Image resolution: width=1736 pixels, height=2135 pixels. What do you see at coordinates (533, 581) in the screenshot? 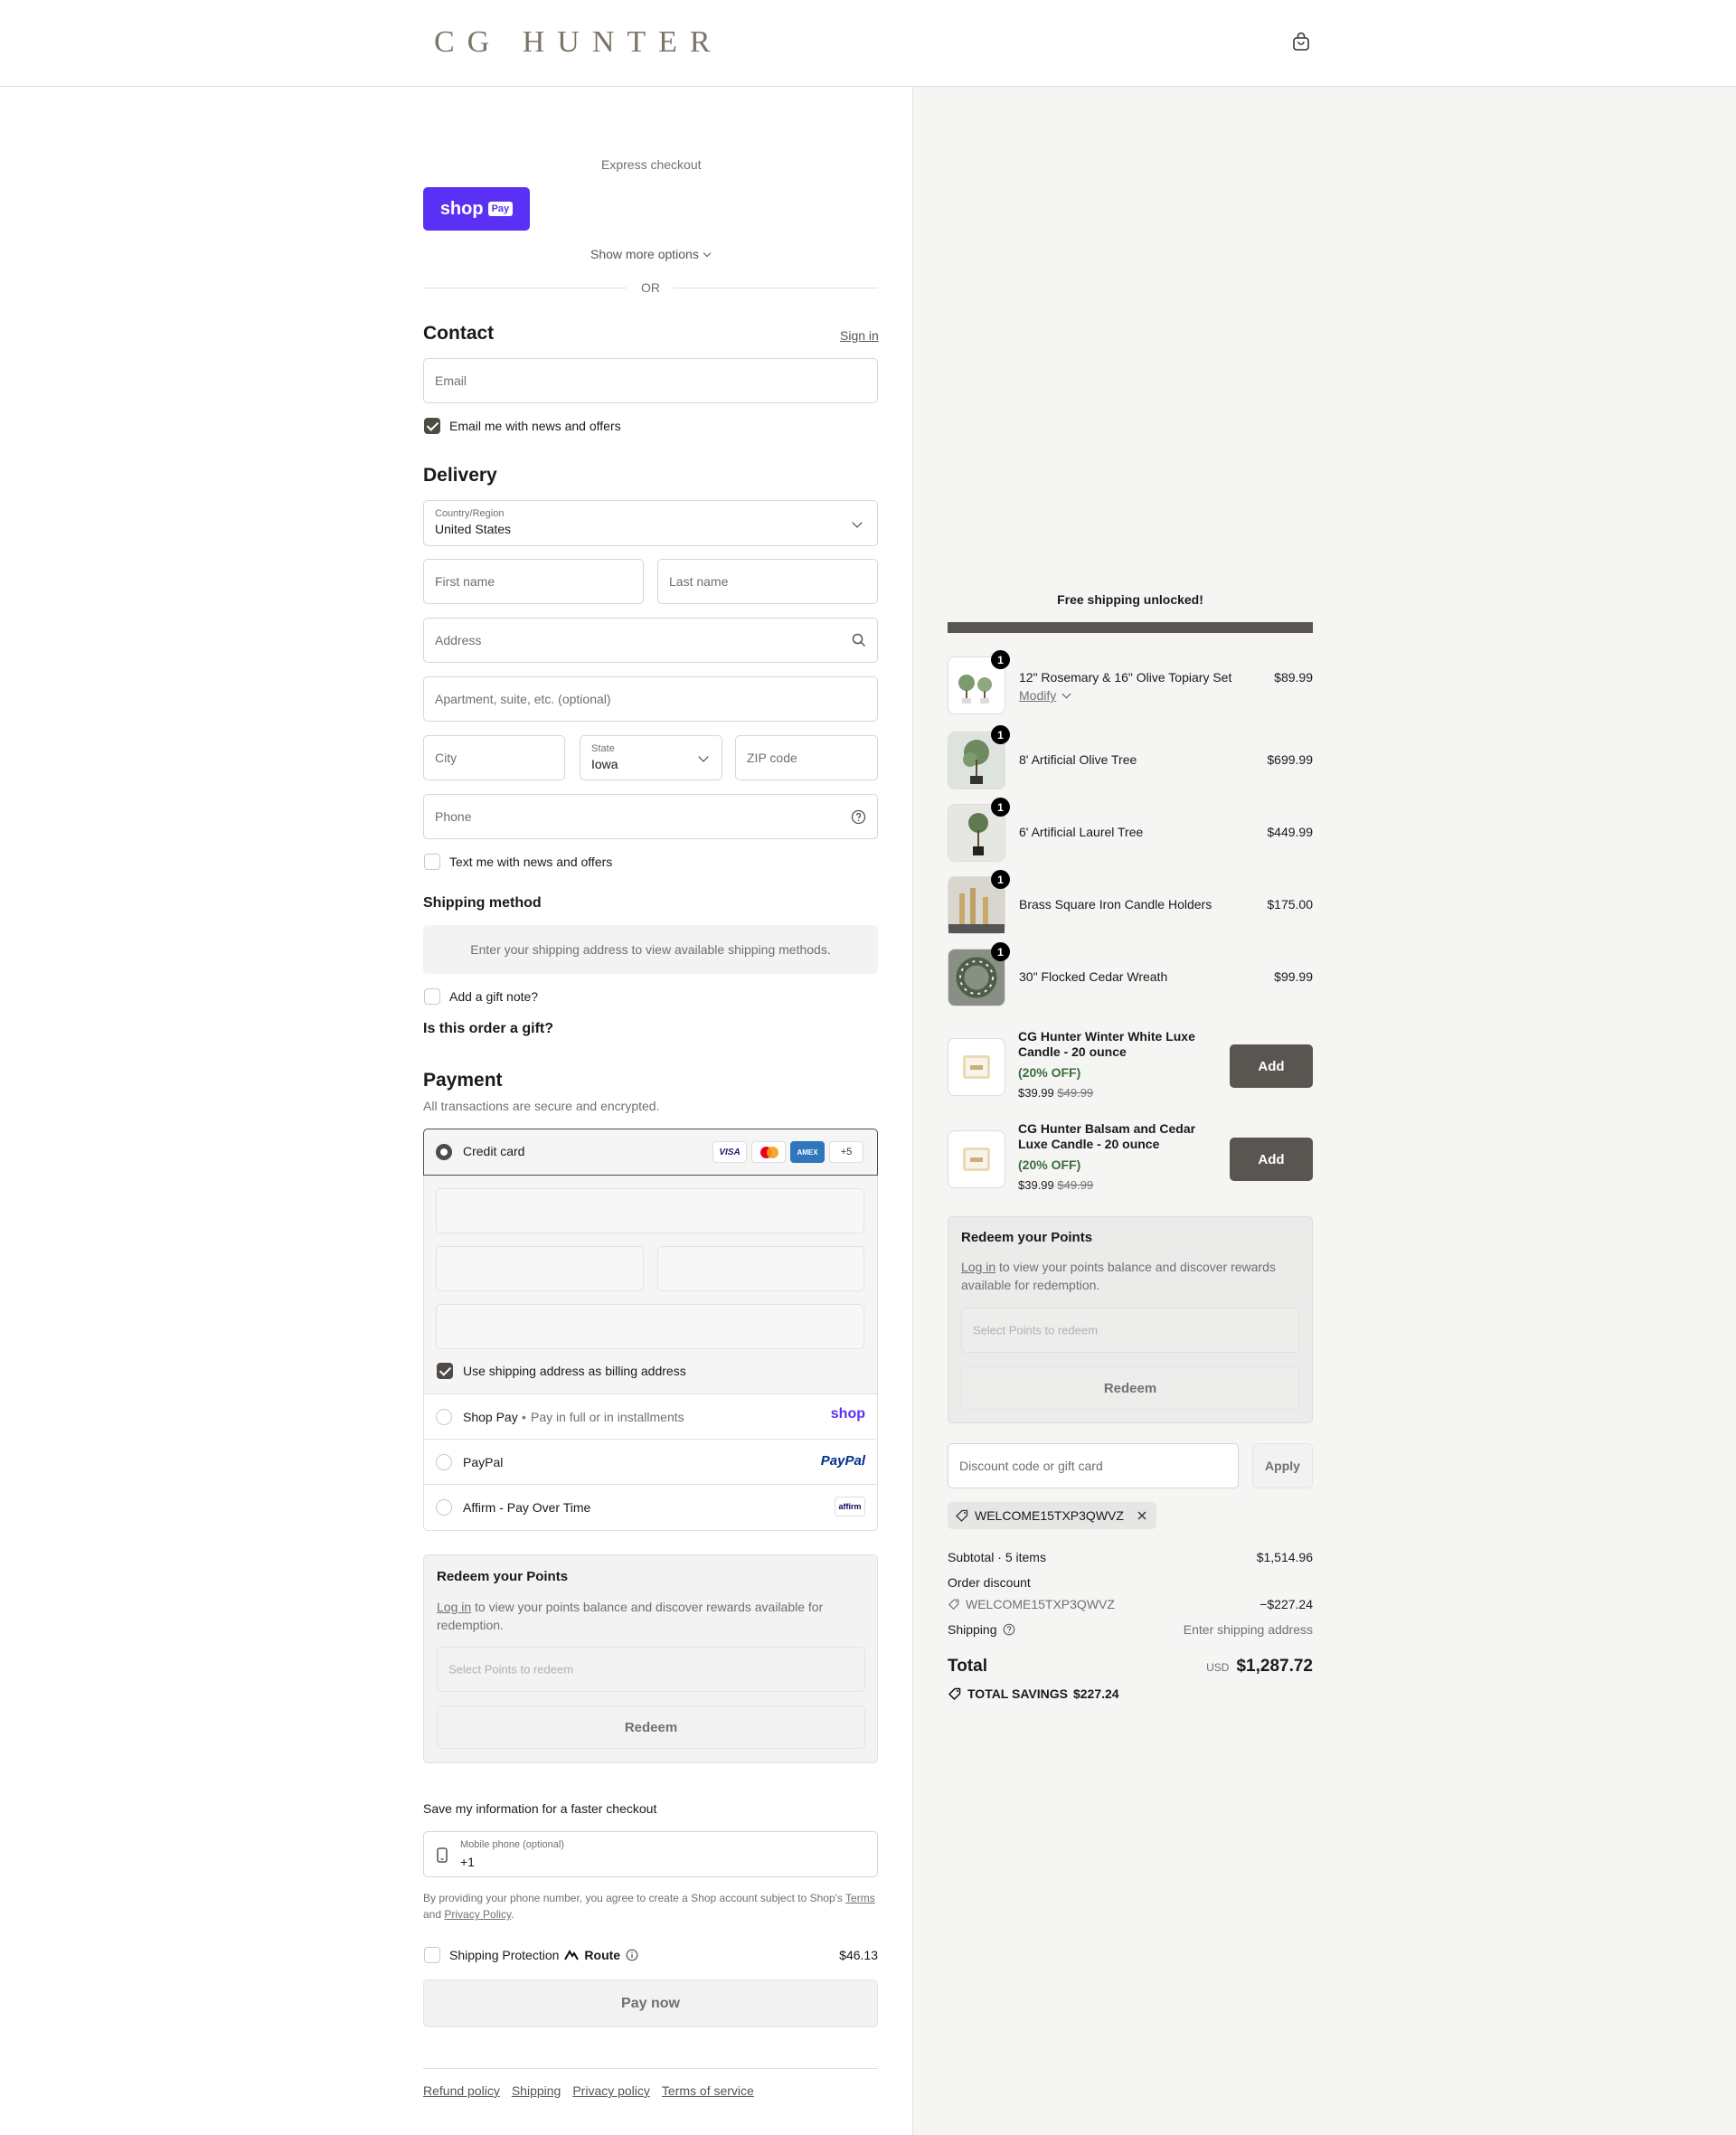
I see `first-name-field: First name` at bounding box center [533, 581].